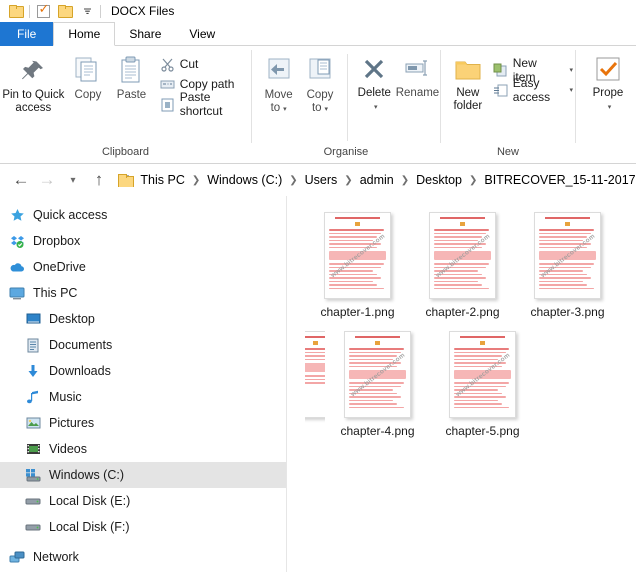 The width and height of the screenshot is (636, 572). Describe the element at coordinates (507, 152) in the screenshot. I see `ribbon-group-label-new: New` at that location.